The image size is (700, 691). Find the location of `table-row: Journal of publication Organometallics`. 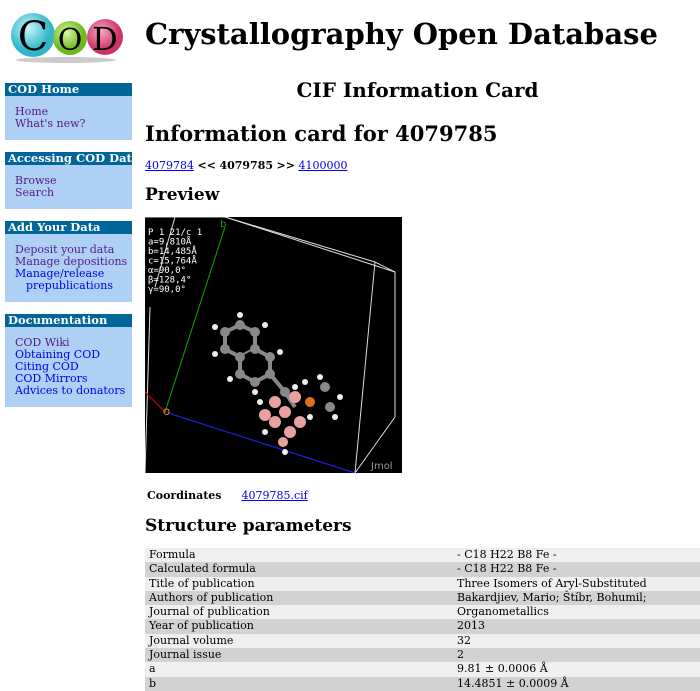

table-row: Journal of publication Organometallics is located at coordinates (422, 612).